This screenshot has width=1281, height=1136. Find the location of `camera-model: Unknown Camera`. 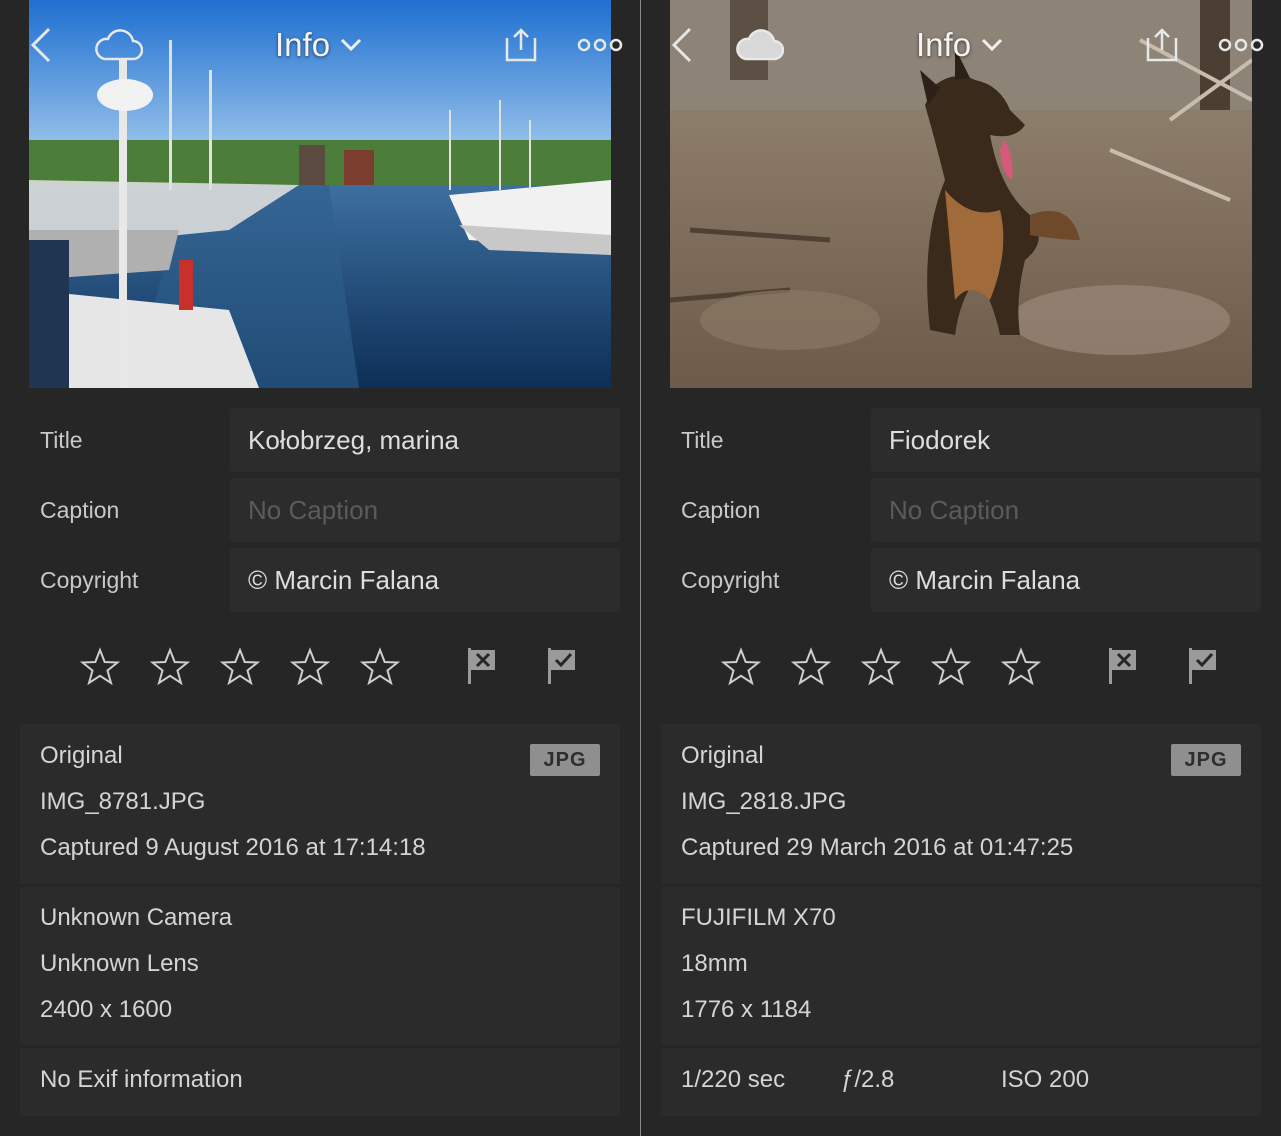

camera-model: Unknown Camera is located at coordinates (136, 917).